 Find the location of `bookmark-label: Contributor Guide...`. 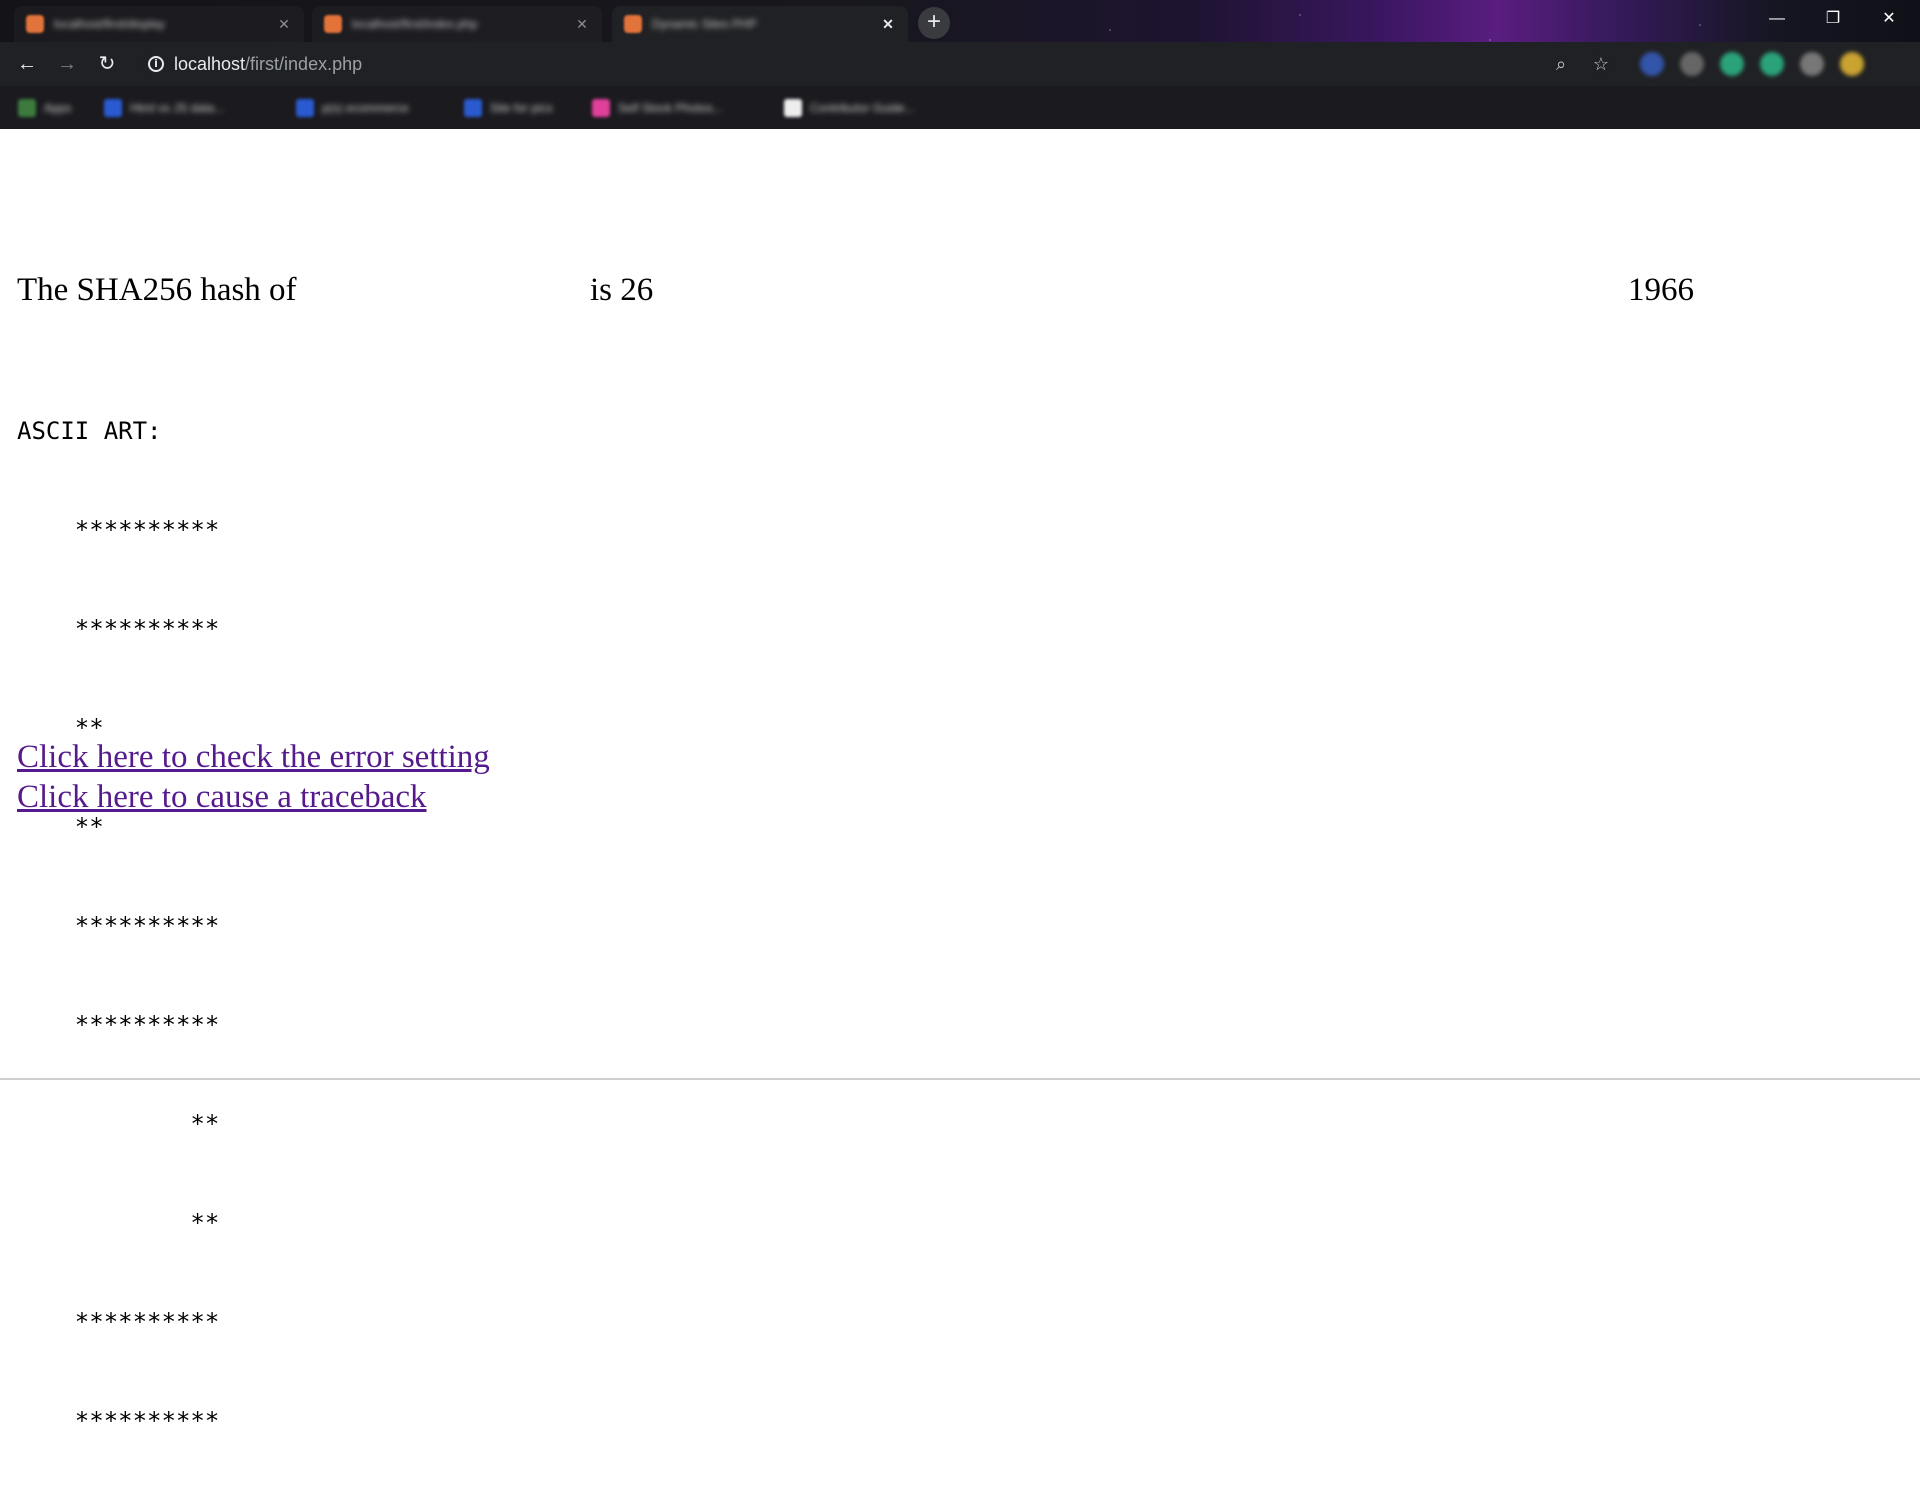

bookmark-label: Contributor Guide... is located at coordinates (862, 108).